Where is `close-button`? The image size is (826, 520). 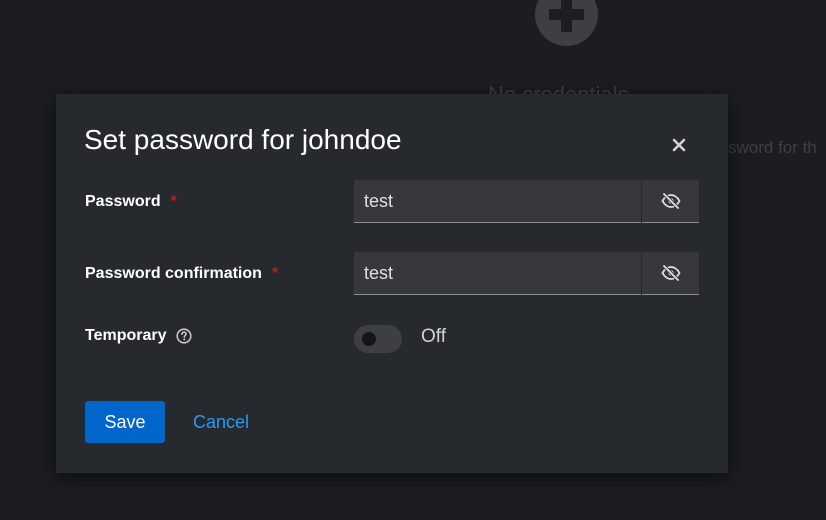 close-button is located at coordinates (679, 145).